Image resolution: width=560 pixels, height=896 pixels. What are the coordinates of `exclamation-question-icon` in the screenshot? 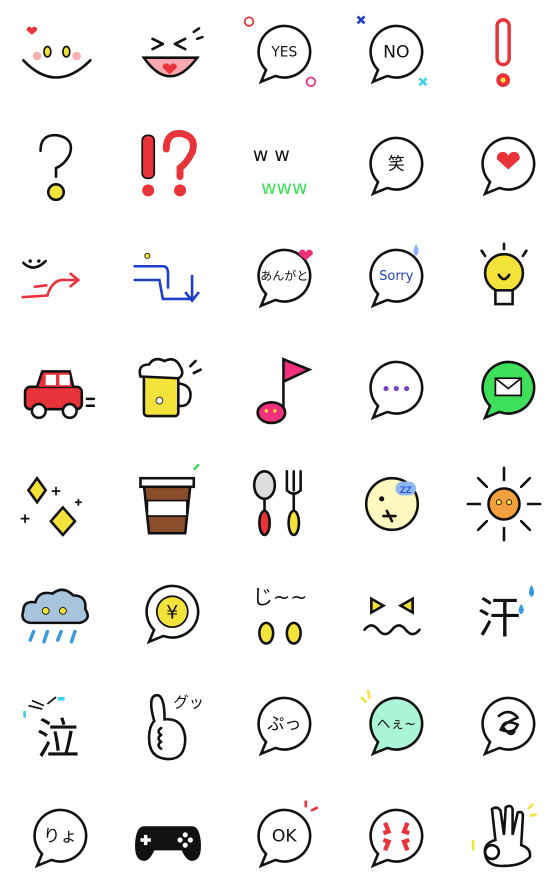 It's located at (169, 163).